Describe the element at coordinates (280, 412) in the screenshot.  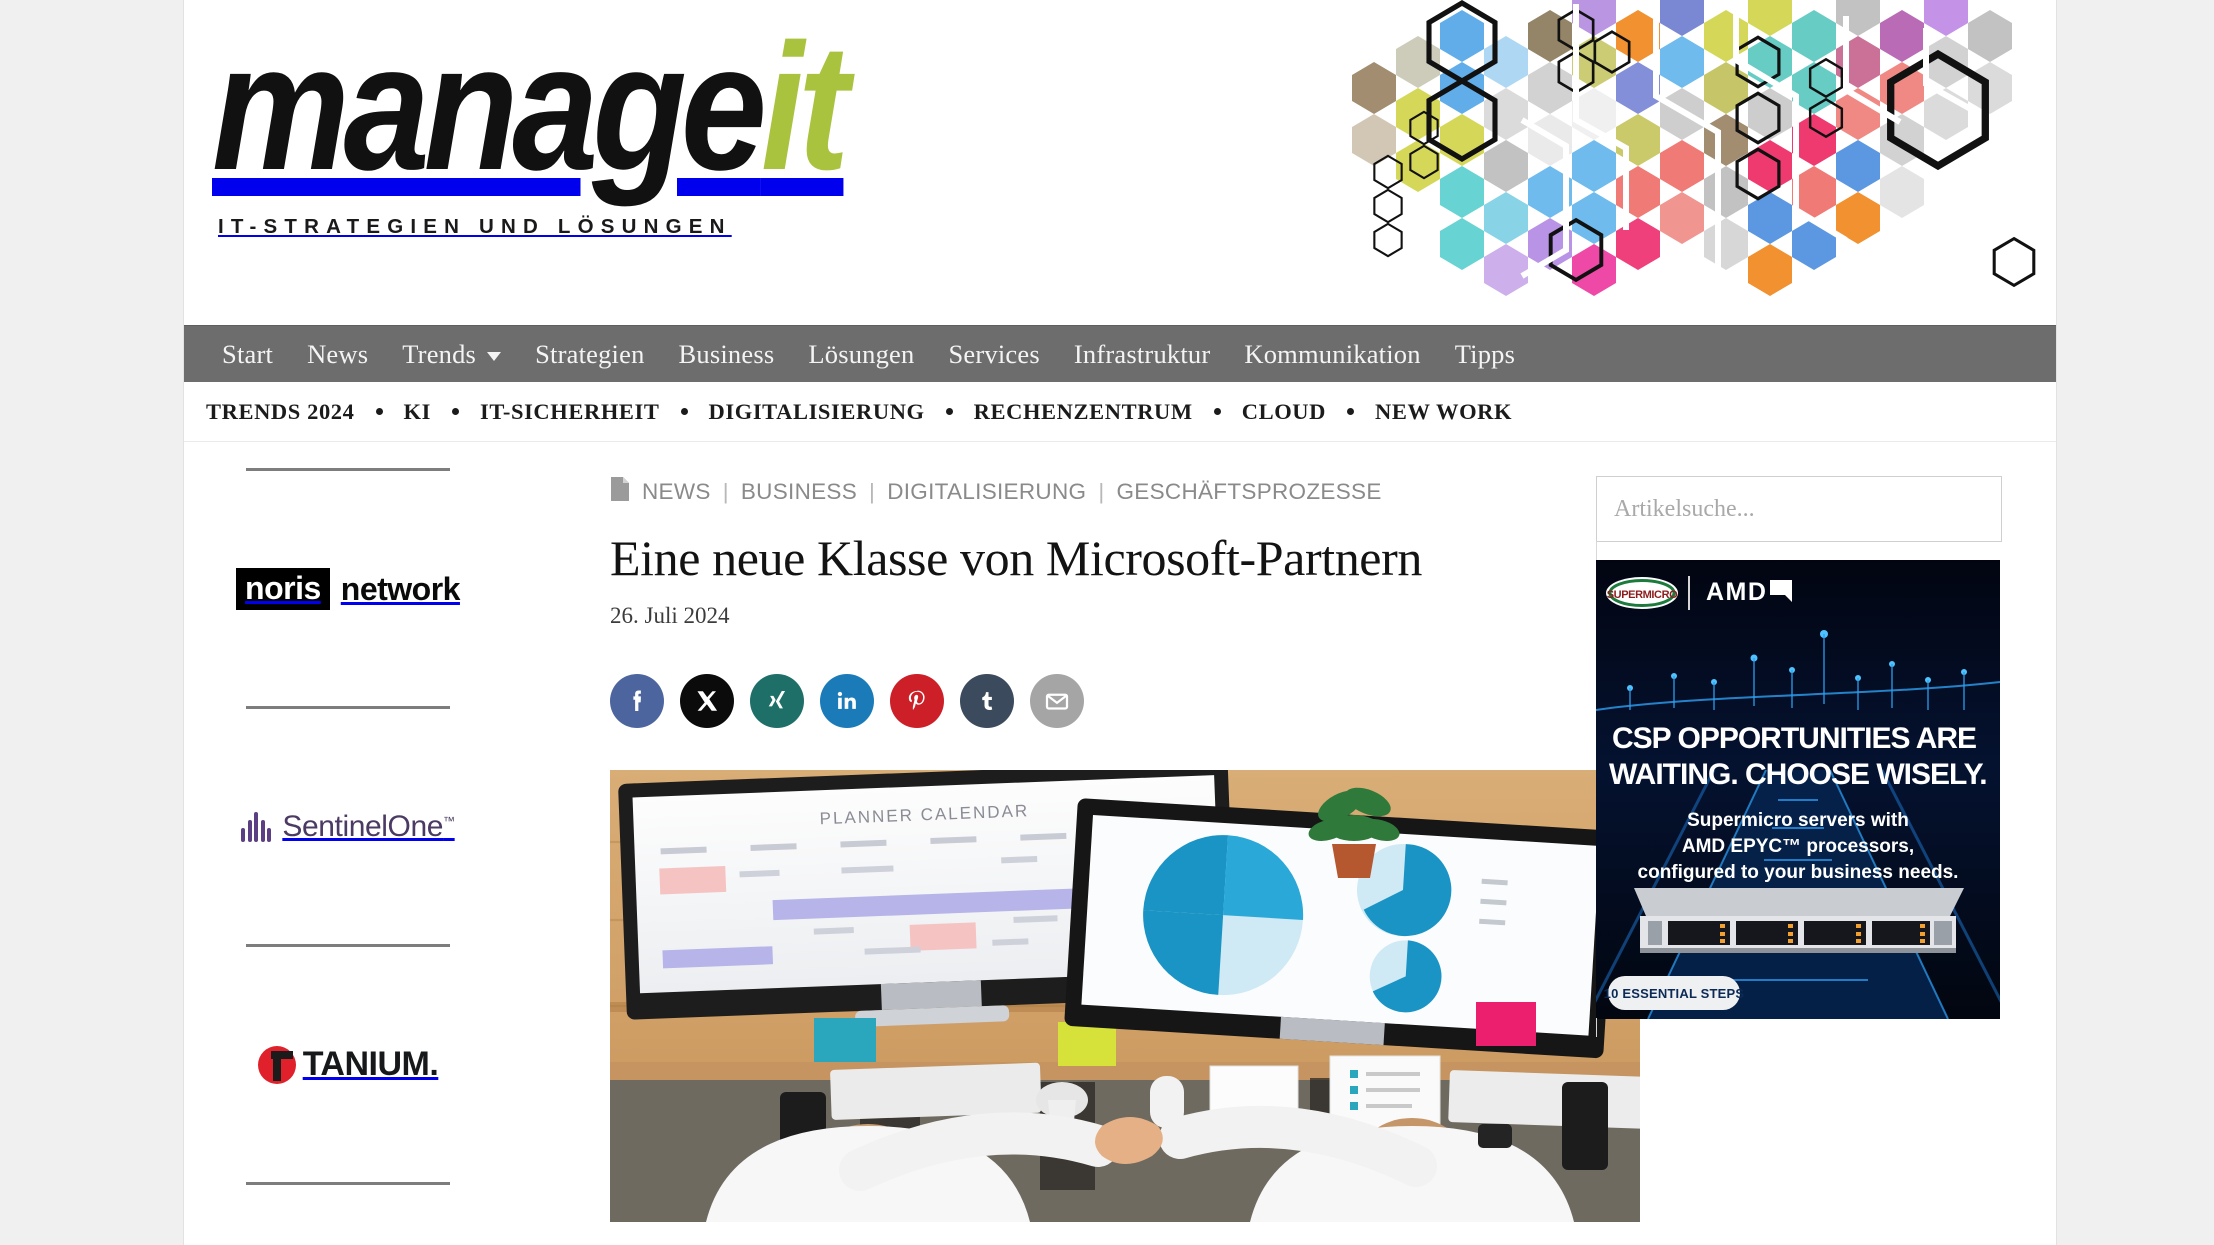
I see `trends-year-label: TRENDS 2024` at that location.